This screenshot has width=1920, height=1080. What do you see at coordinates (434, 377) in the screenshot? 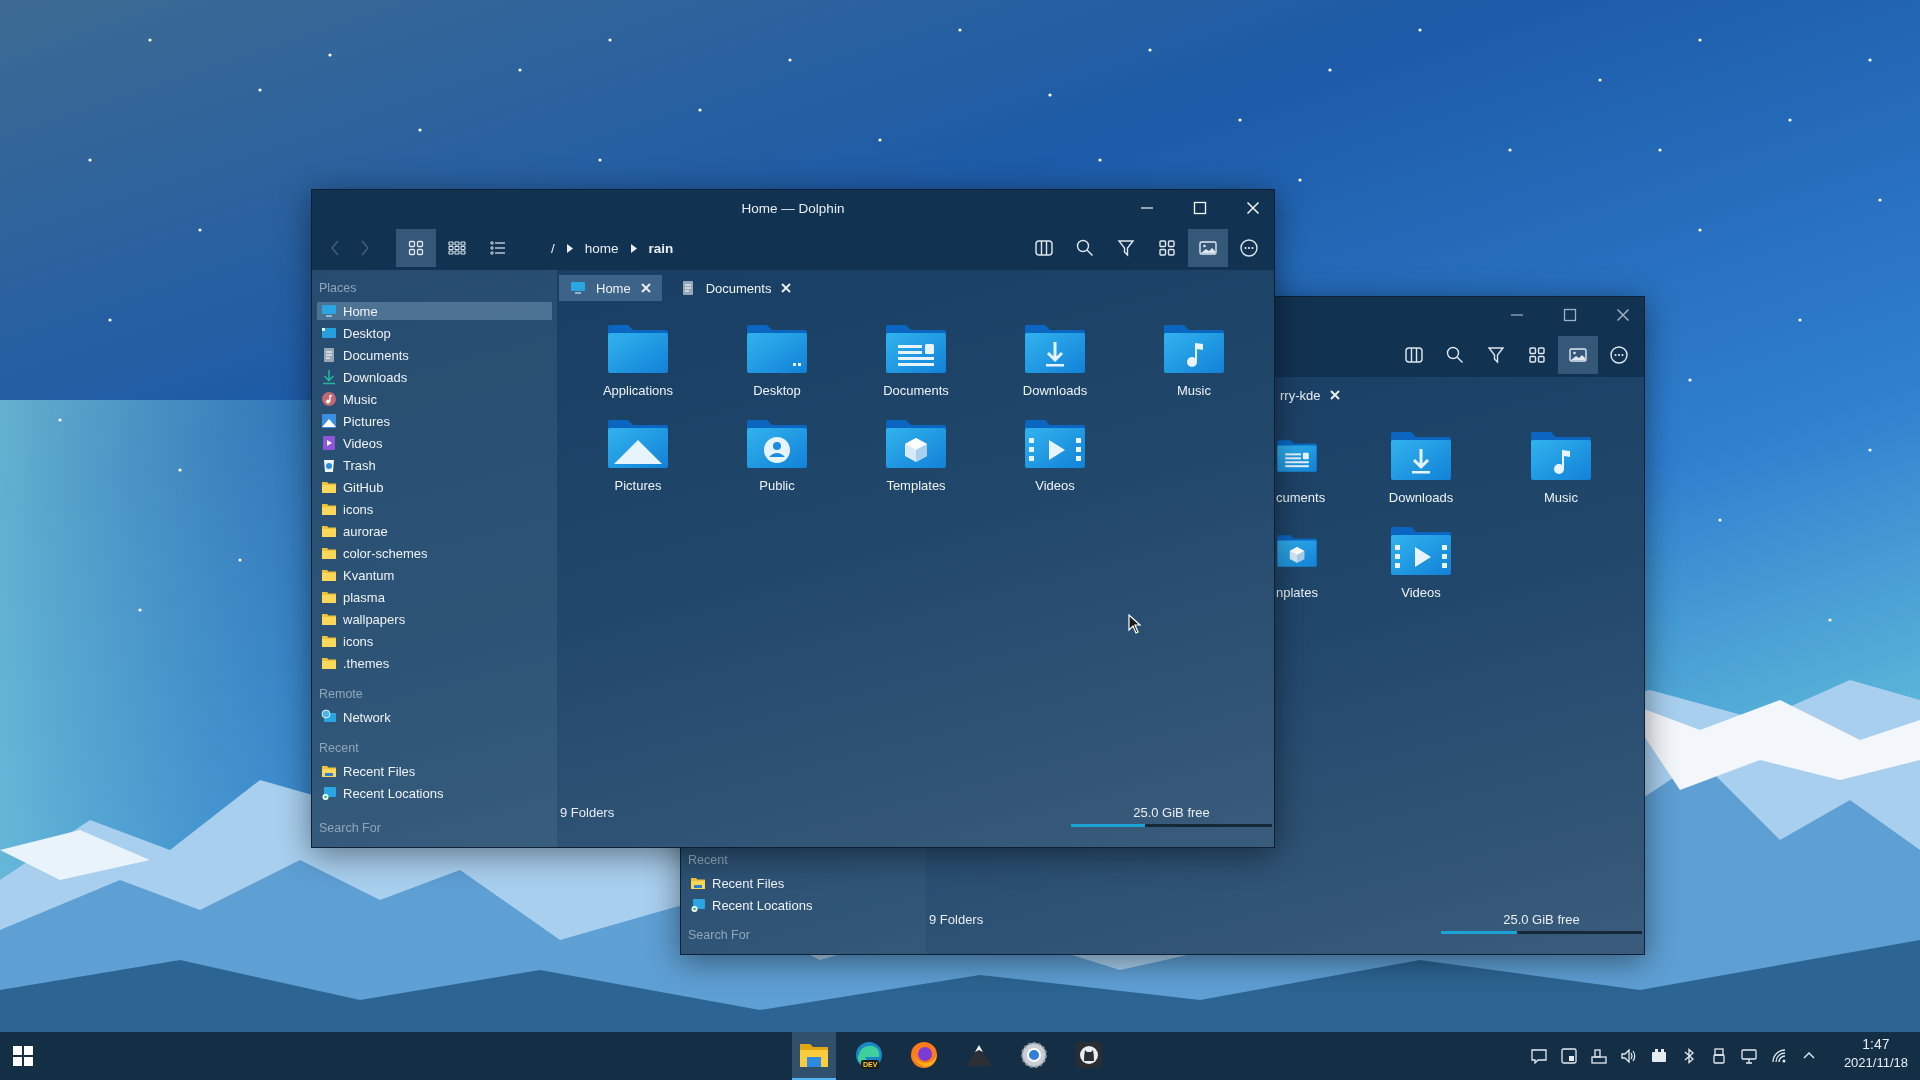
I see `sidebar-item: Downloads` at bounding box center [434, 377].